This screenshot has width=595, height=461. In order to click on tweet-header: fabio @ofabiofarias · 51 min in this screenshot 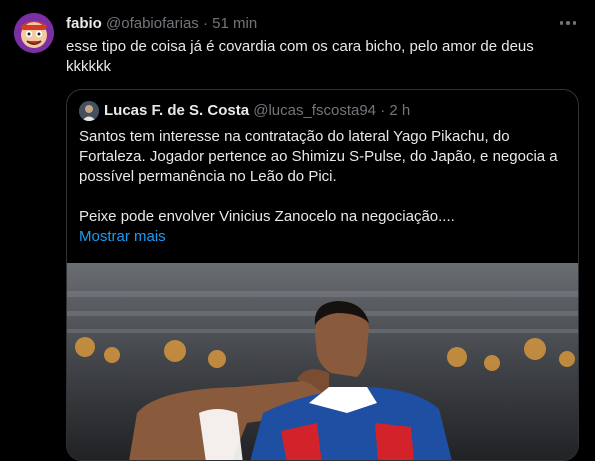, I will do `click(161, 24)`.